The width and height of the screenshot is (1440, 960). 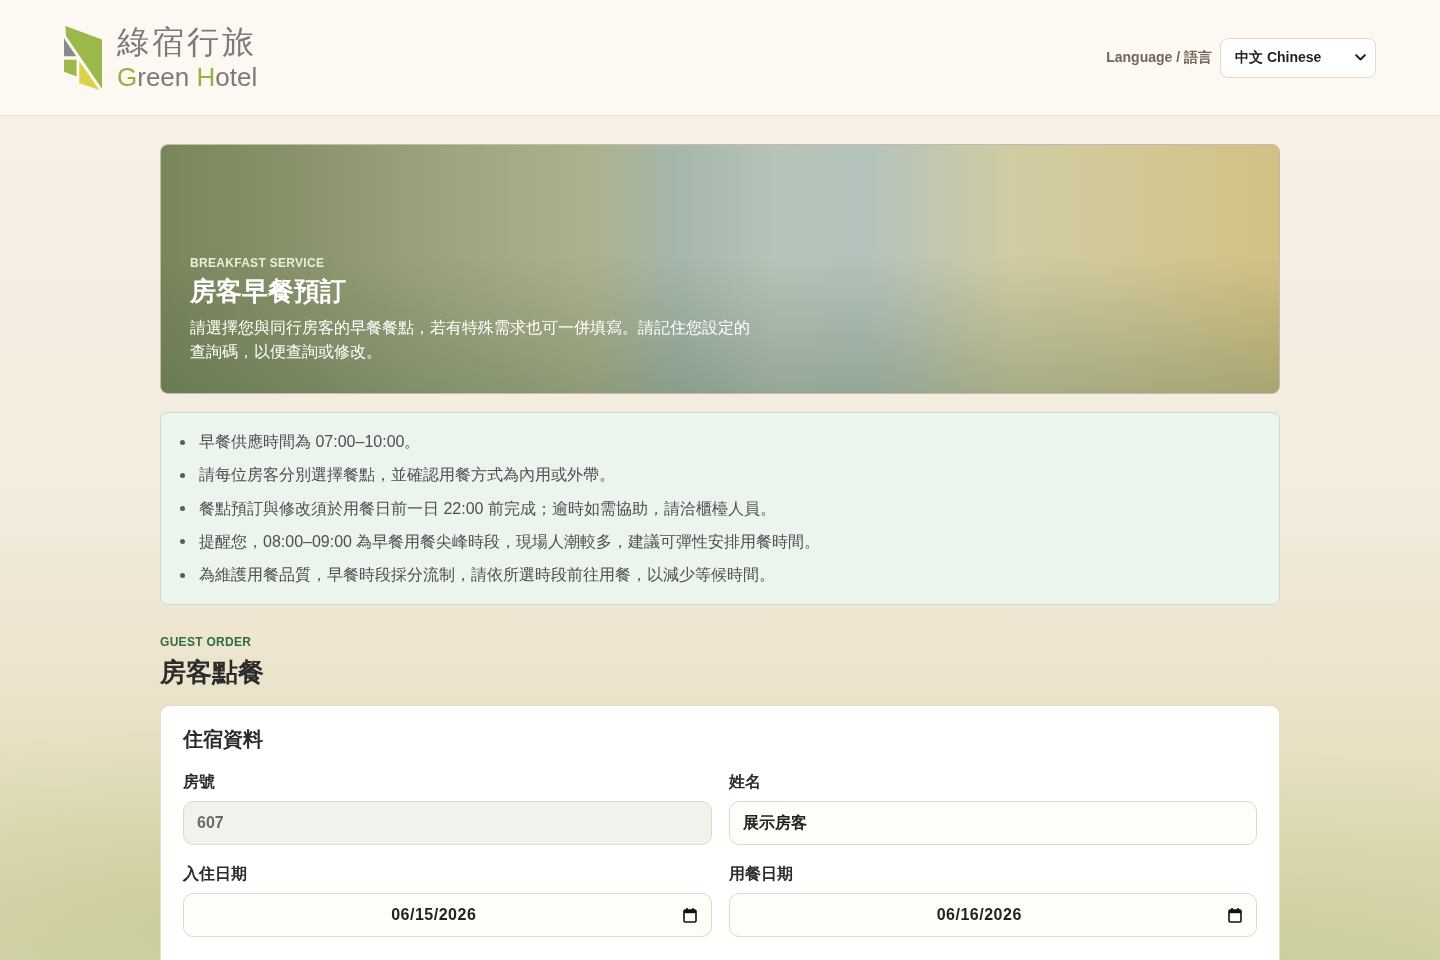 What do you see at coordinates (258, 263) in the screenshot?
I see `hero-eyebrow: BREAKFAST SERVICE` at bounding box center [258, 263].